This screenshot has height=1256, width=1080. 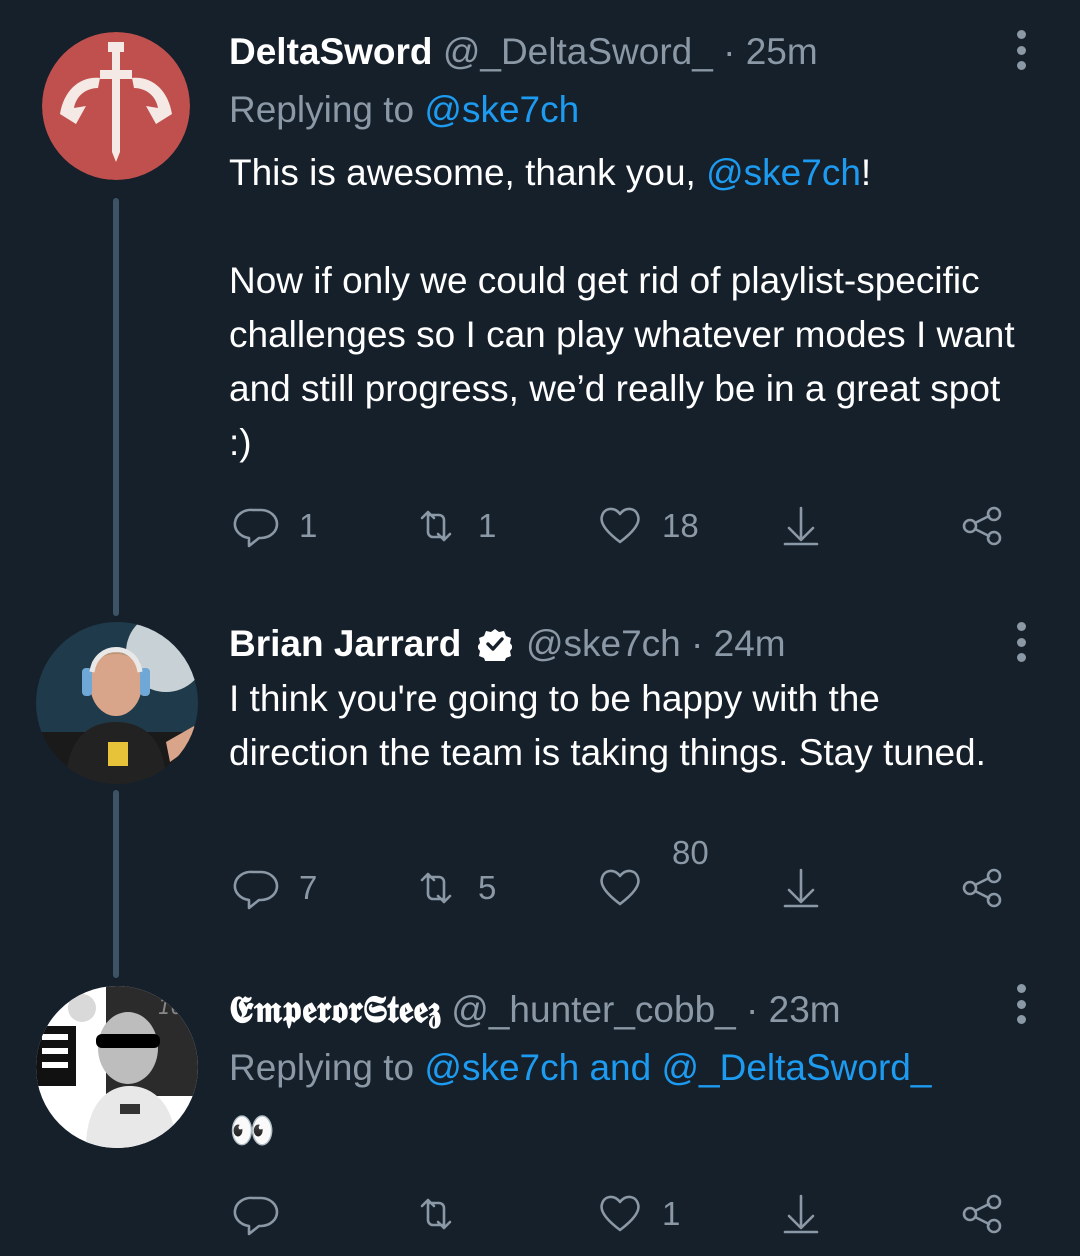 I want to click on replying-to: Replying to @ske7ch, so click(x=404, y=110).